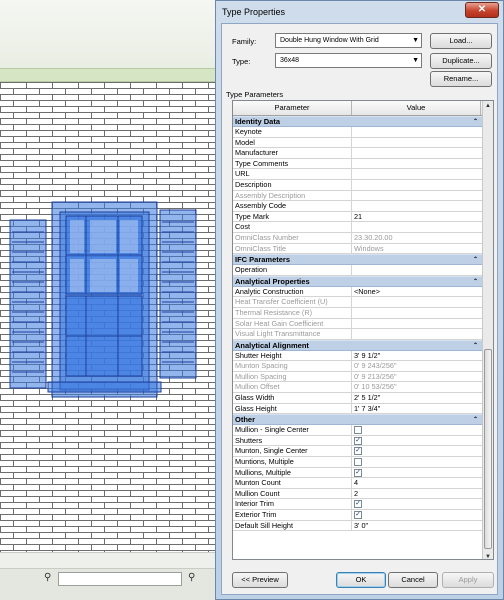 The height and width of the screenshot is (600, 504). Describe the element at coordinates (292, 108) in the screenshot. I see `parameter-column-header: Parameter` at that location.